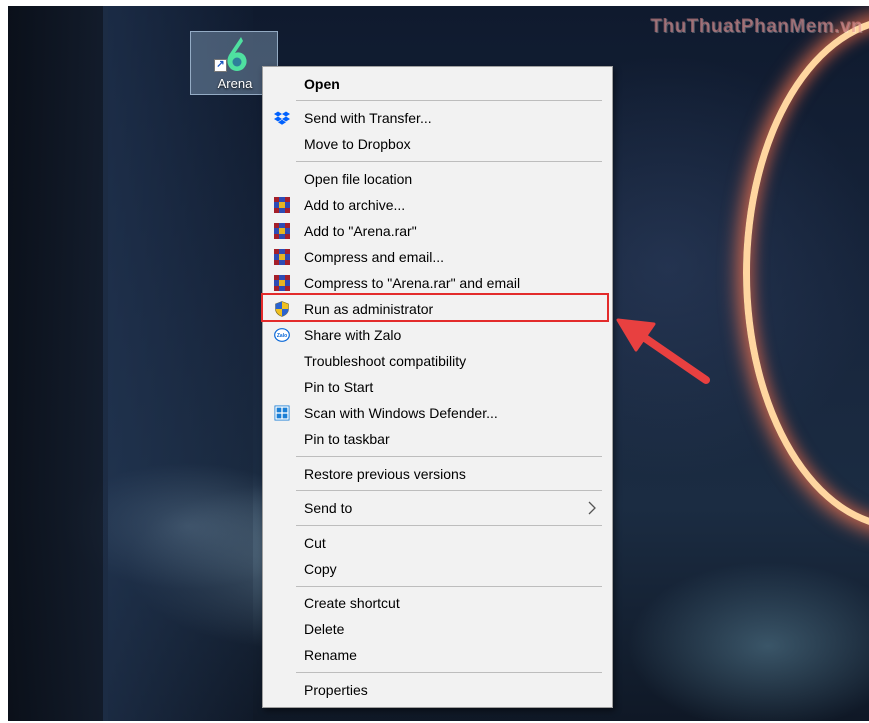 The image size is (869, 723). What do you see at coordinates (437, 231) in the screenshot?
I see `menu-item-add-to-arena-rar: Add to "Arena.rar"` at bounding box center [437, 231].